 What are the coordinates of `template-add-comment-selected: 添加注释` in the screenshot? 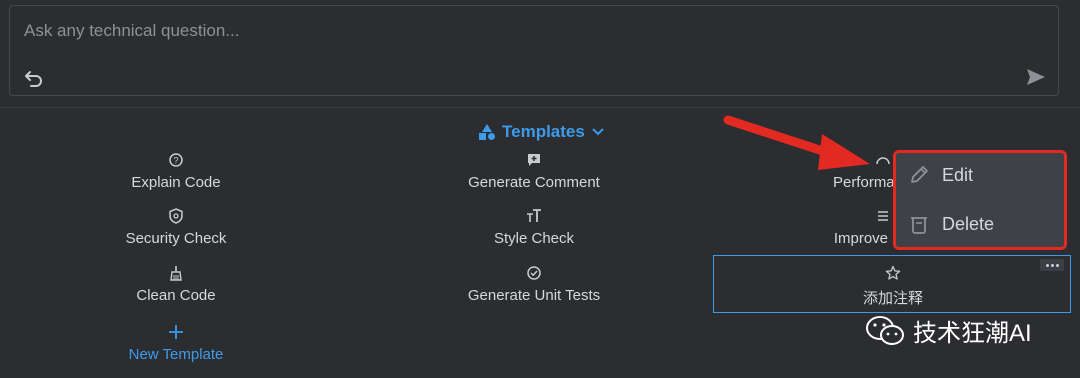 It's located at (892, 284).